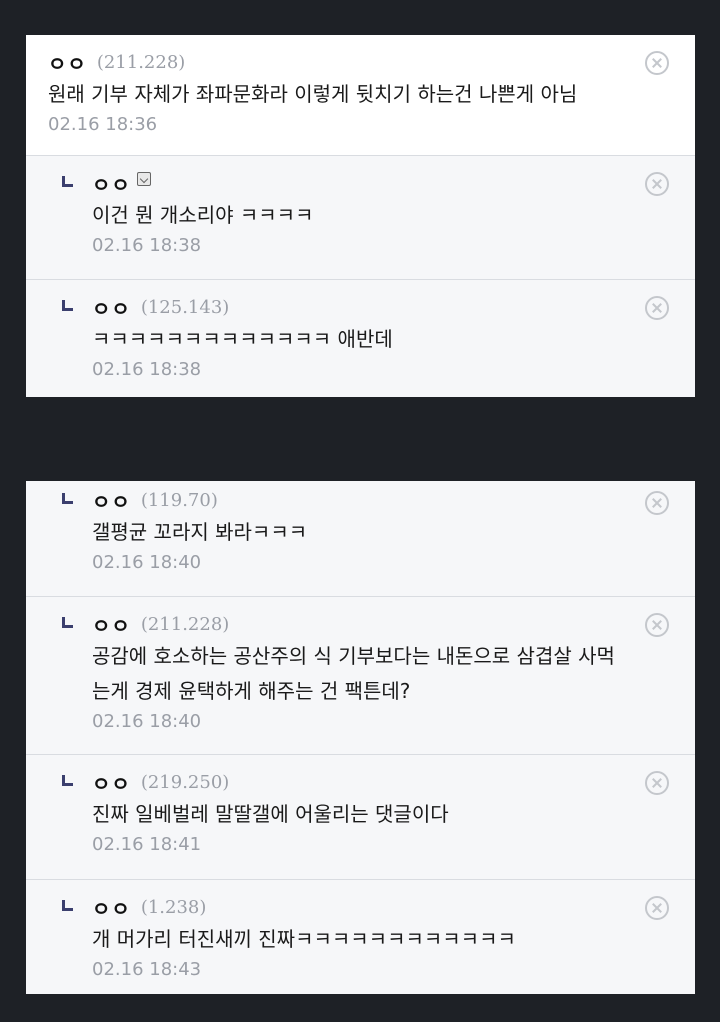 This screenshot has width=720, height=1022. Describe the element at coordinates (360, 539) in the screenshot. I see `reply-item: ㅇㅇ (119.70) 갤평균 꼬라지 봐라ㅋㅋㅋ 02.16 18:40` at that location.